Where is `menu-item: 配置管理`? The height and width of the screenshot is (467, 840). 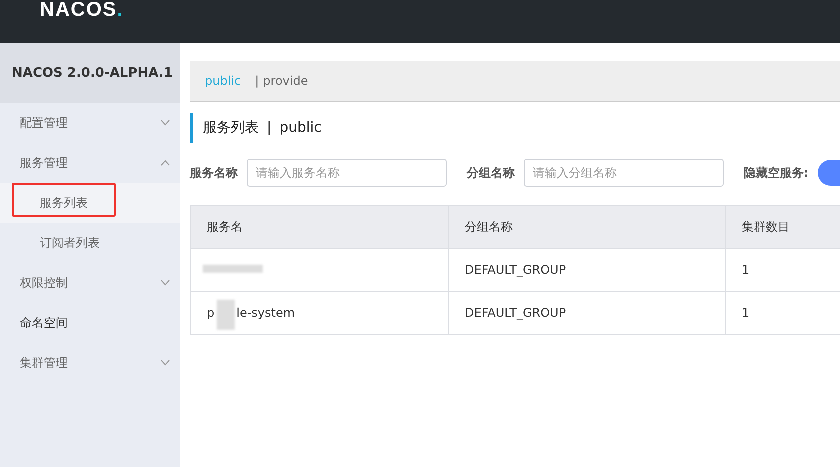 menu-item: 配置管理 is located at coordinates (90, 123).